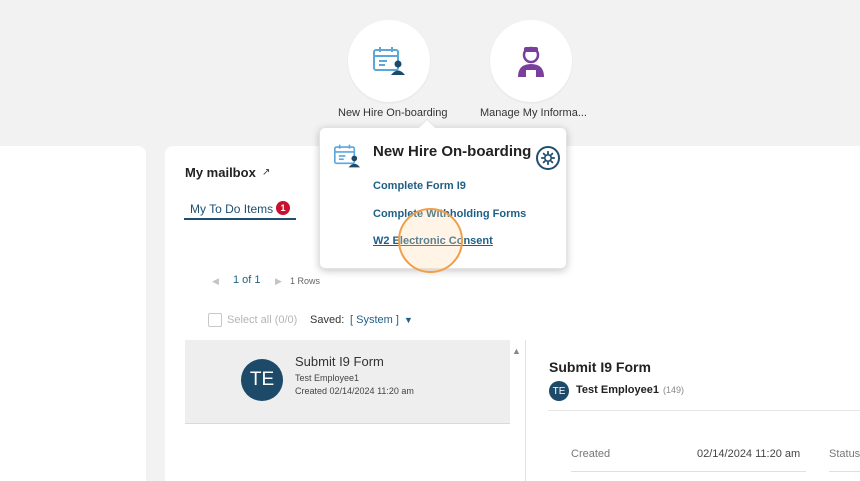  I want to click on detail-title: Submit I9 Form, so click(600, 367).